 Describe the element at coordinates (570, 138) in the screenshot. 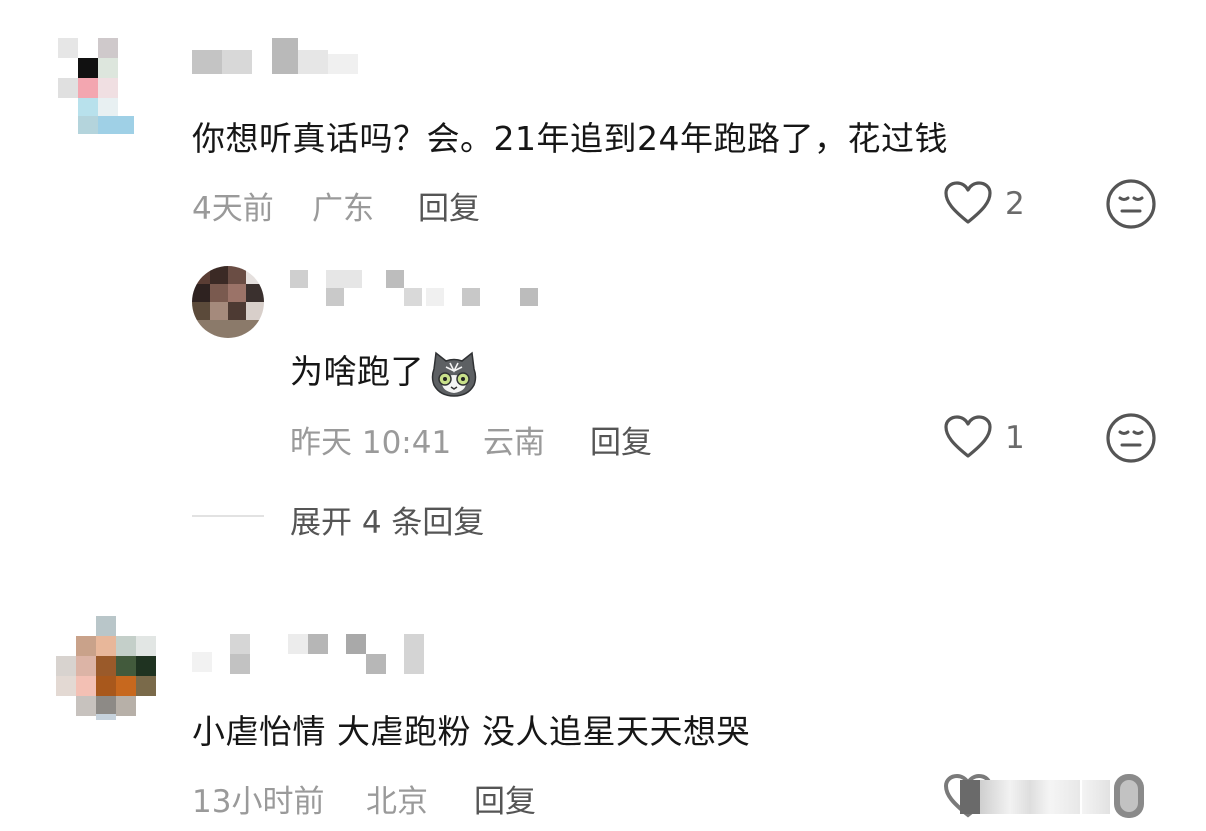

I see `comment-text: 你想听真话吗？会。21年追到24年跑路了，花过钱` at that location.